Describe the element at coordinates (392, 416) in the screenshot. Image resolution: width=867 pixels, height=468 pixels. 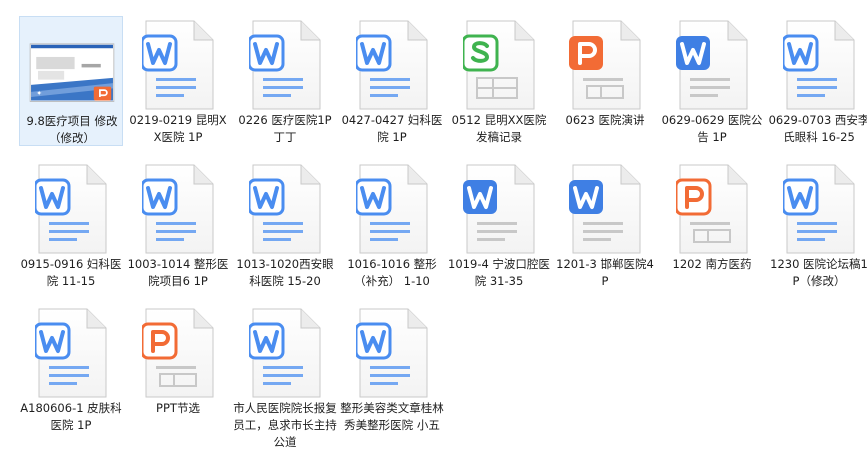
I see `file-name-label: 整形美容类文章桂林秀美整形医院 小五` at that location.